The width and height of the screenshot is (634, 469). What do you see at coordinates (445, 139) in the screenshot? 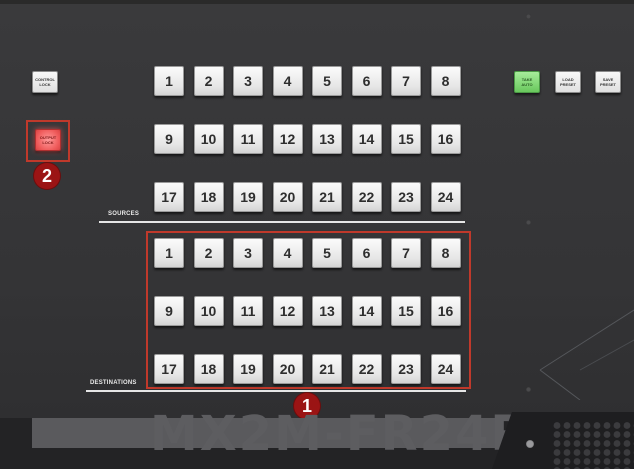
I see `source-16-button: 16` at bounding box center [445, 139].